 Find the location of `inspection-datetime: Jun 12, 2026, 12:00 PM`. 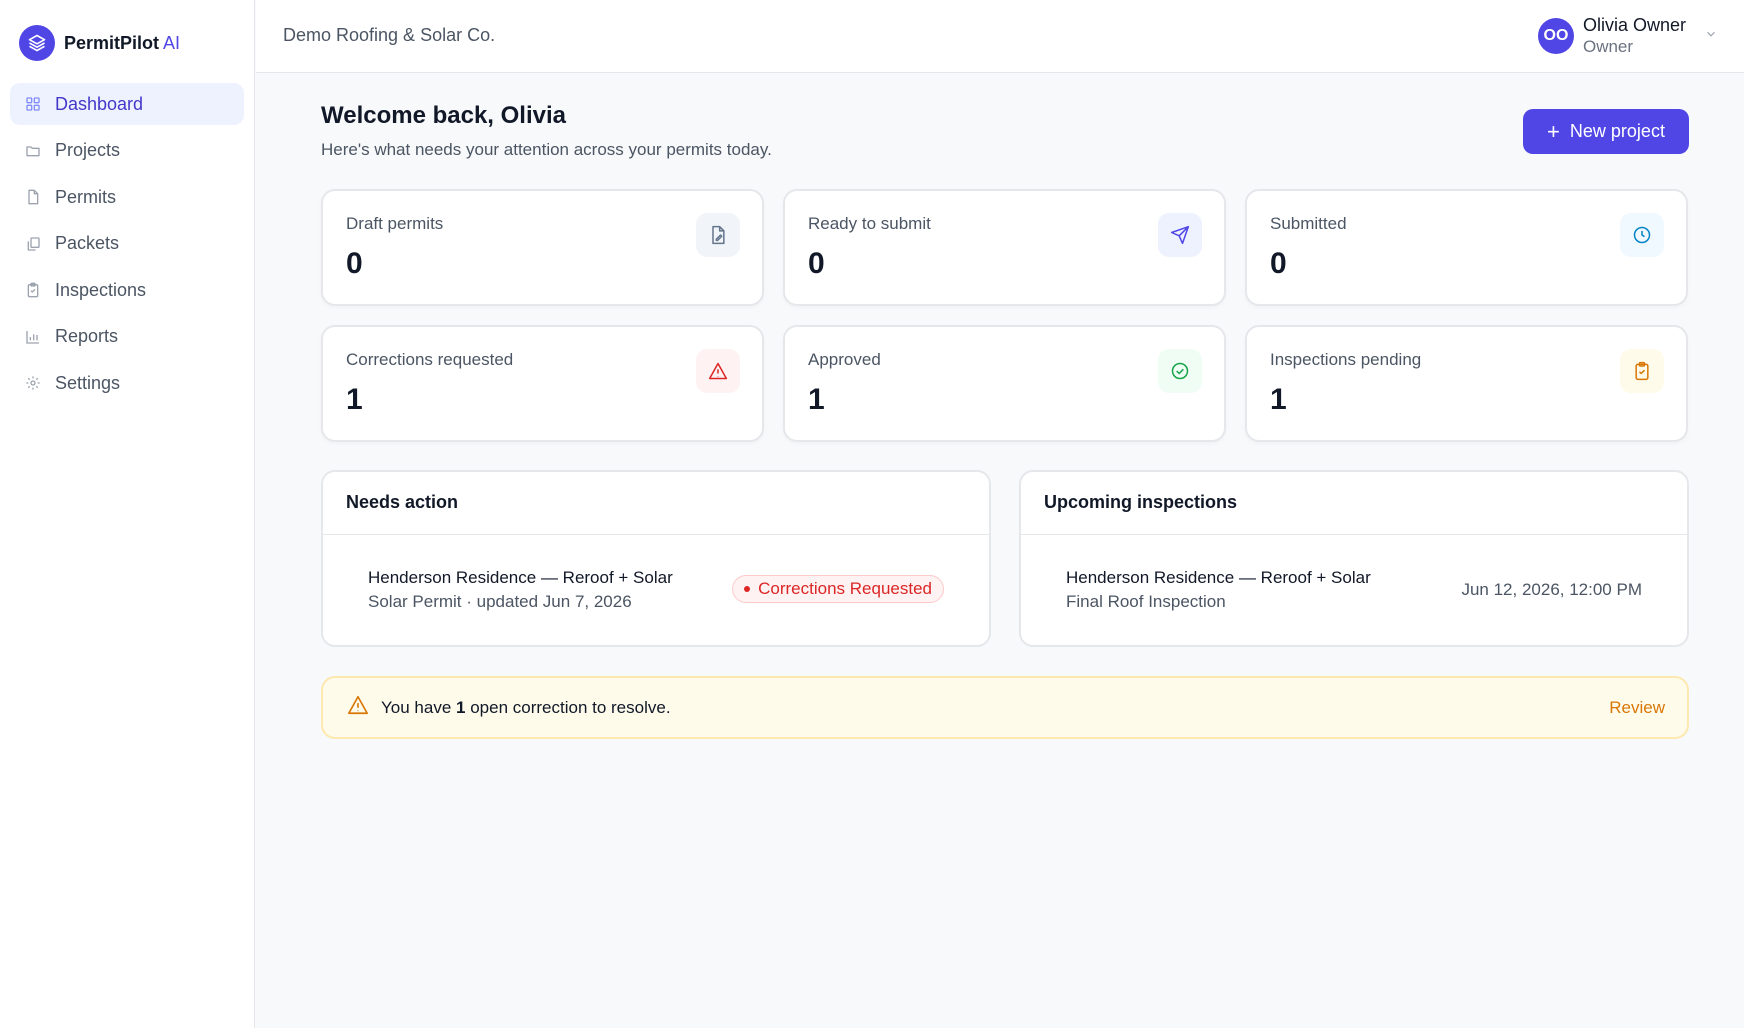

inspection-datetime: Jun 12, 2026, 12:00 PM is located at coordinates (1551, 589).